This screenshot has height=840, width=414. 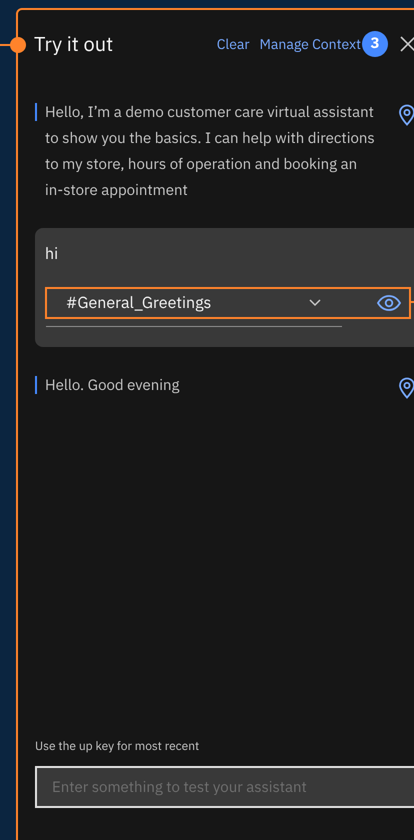 What do you see at coordinates (375, 44) in the screenshot?
I see `count-badge: 3` at bounding box center [375, 44].